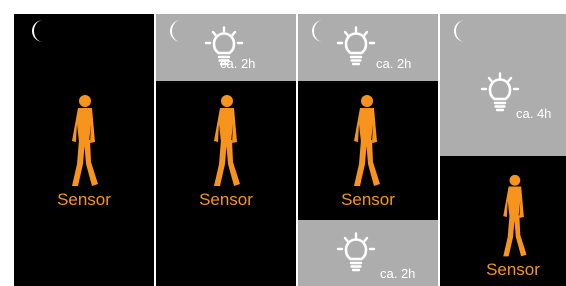 Image resolution: width=566 pixels, height=286 pixels. Describe the element at coordinates (398, 273) in the screenshot. I see `light-duration-bottom: ca. 2h` at that location.